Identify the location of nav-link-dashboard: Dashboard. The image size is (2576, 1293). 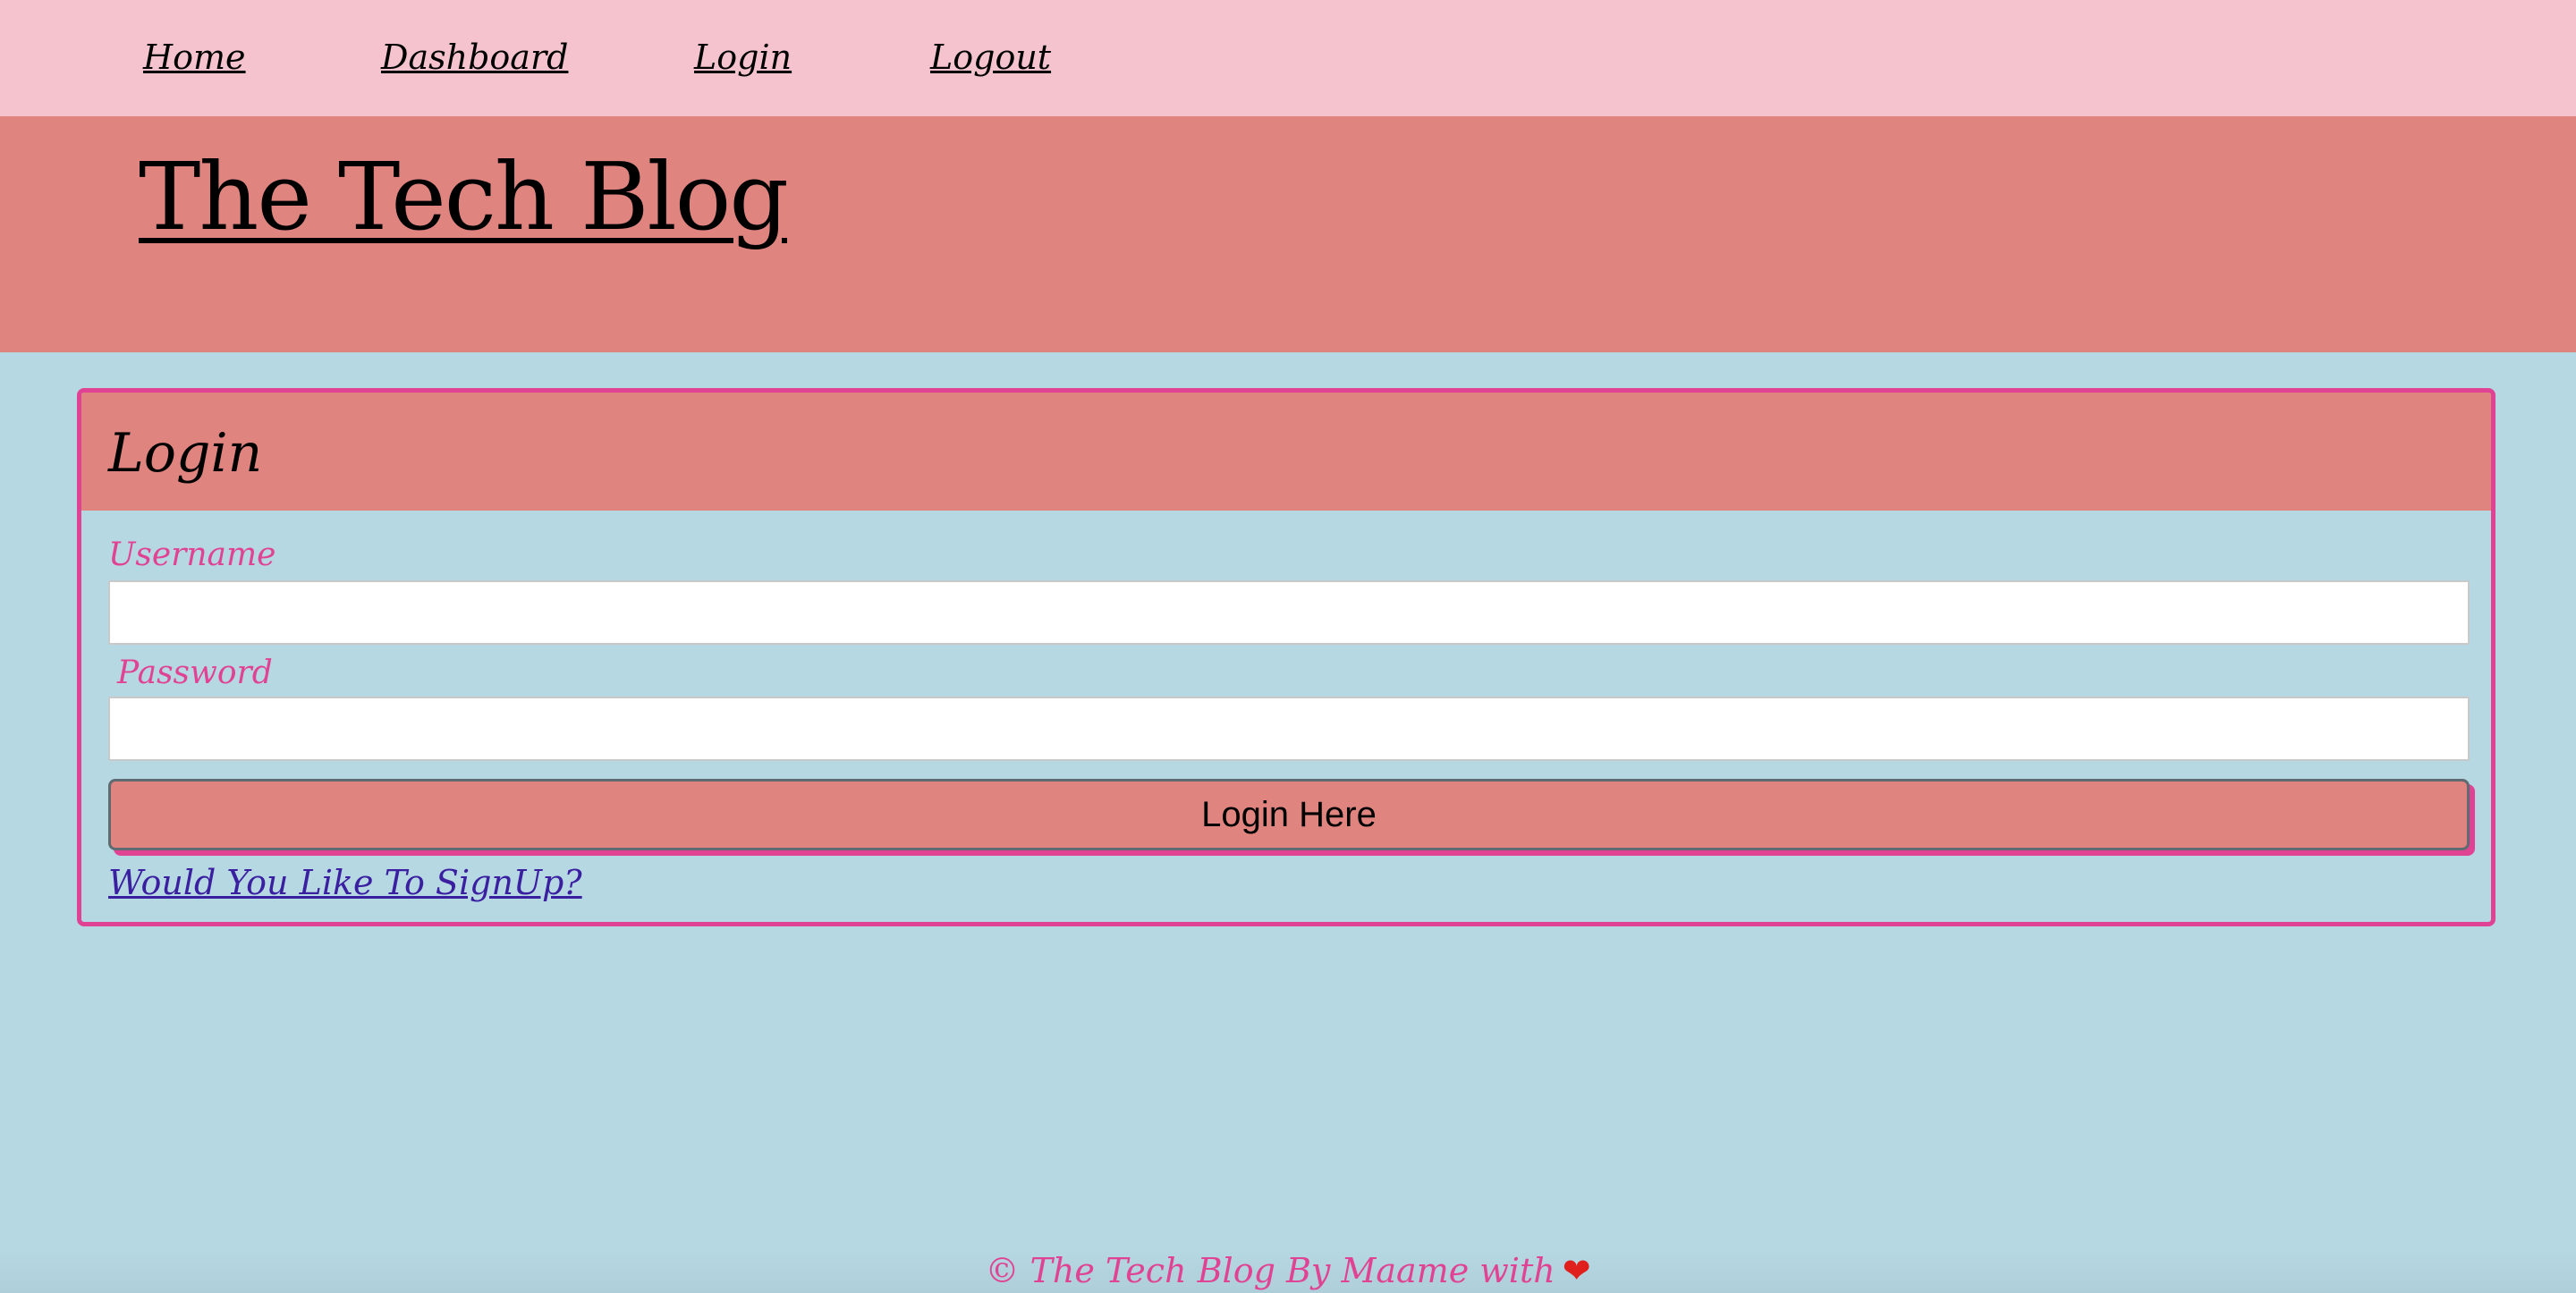
(474, 57).